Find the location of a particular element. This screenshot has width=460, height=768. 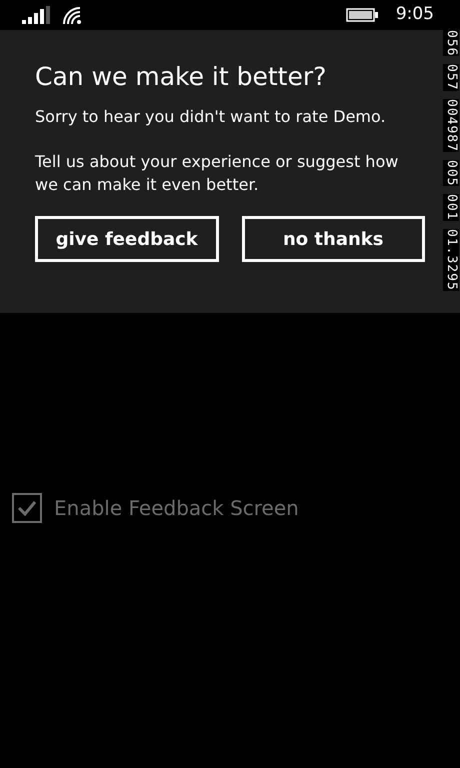

frame-counter: 005 is located at coordinates (451, 173).